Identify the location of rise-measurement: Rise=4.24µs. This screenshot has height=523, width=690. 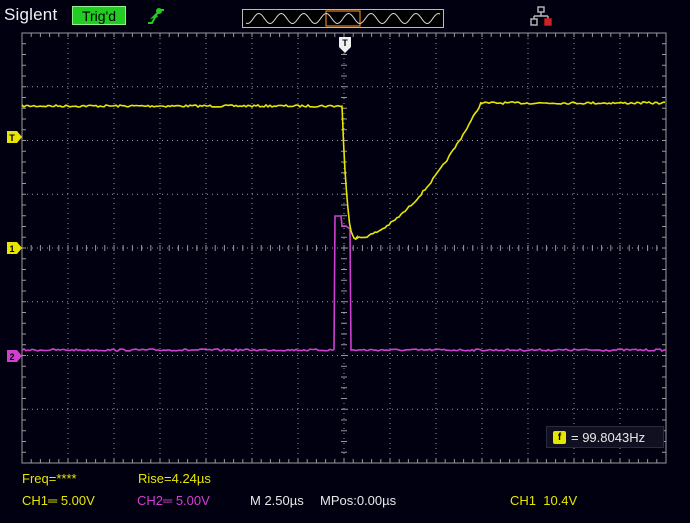
(174, 478).